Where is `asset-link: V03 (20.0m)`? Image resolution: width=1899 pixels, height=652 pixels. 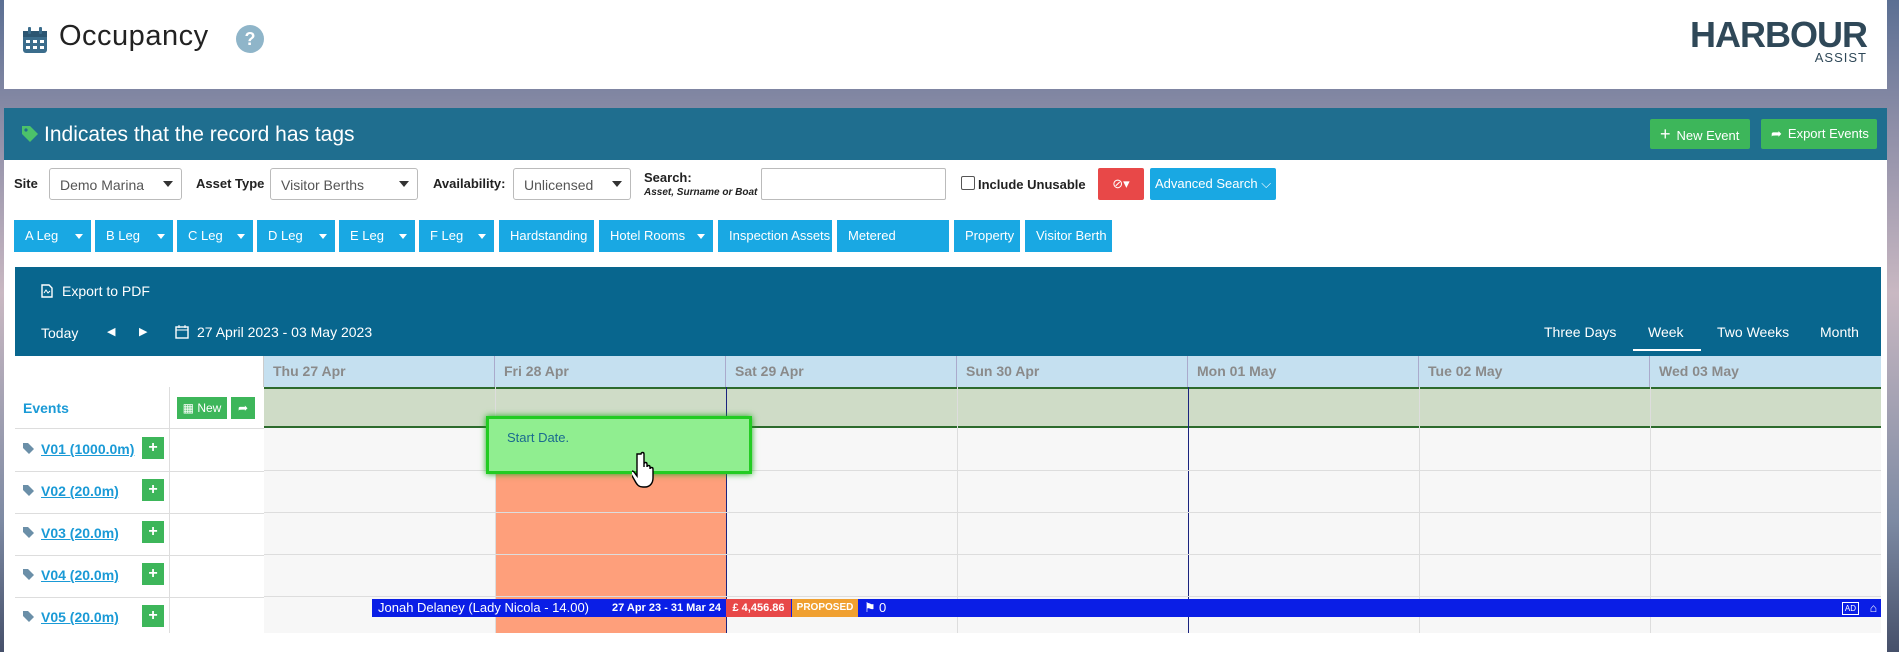 asset-link: V03 (20.0m) is located at coordinates (80, 533).